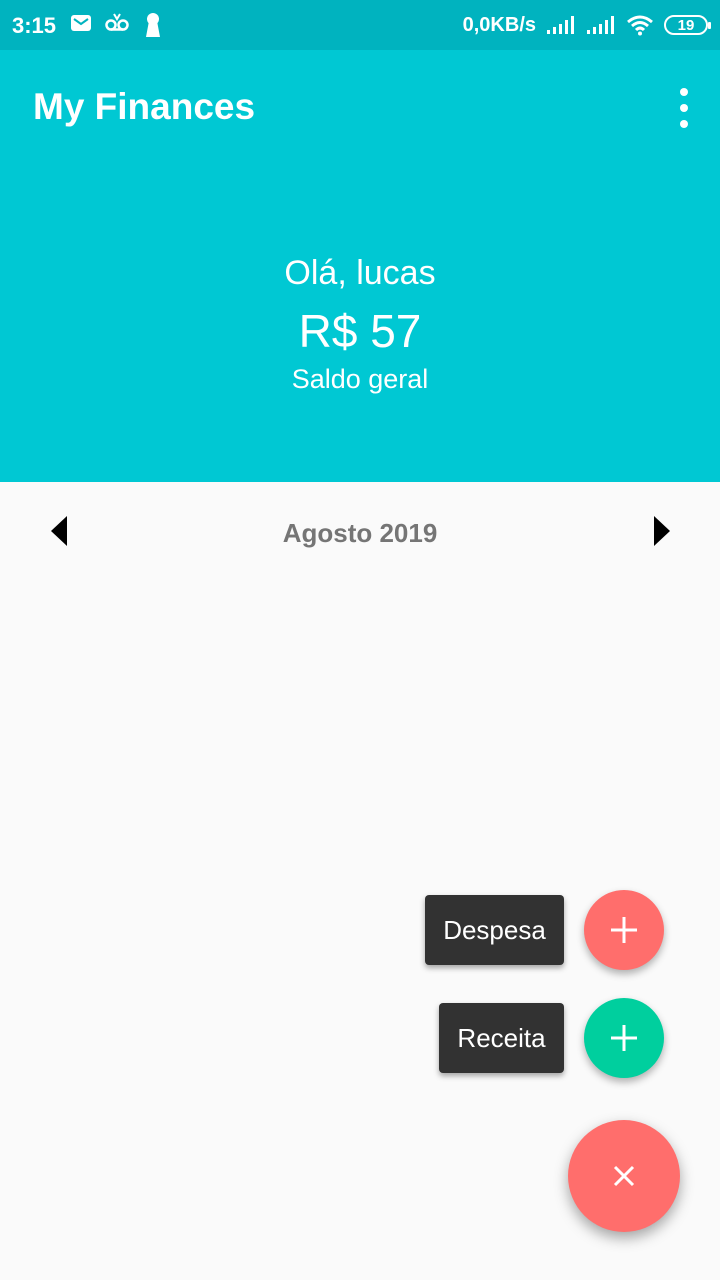 The image size is (720, 1280). What do you see at coordinates (34, 25) in the screenshot?
I see `status-time: 3:15` at bounding box center [34, 25].